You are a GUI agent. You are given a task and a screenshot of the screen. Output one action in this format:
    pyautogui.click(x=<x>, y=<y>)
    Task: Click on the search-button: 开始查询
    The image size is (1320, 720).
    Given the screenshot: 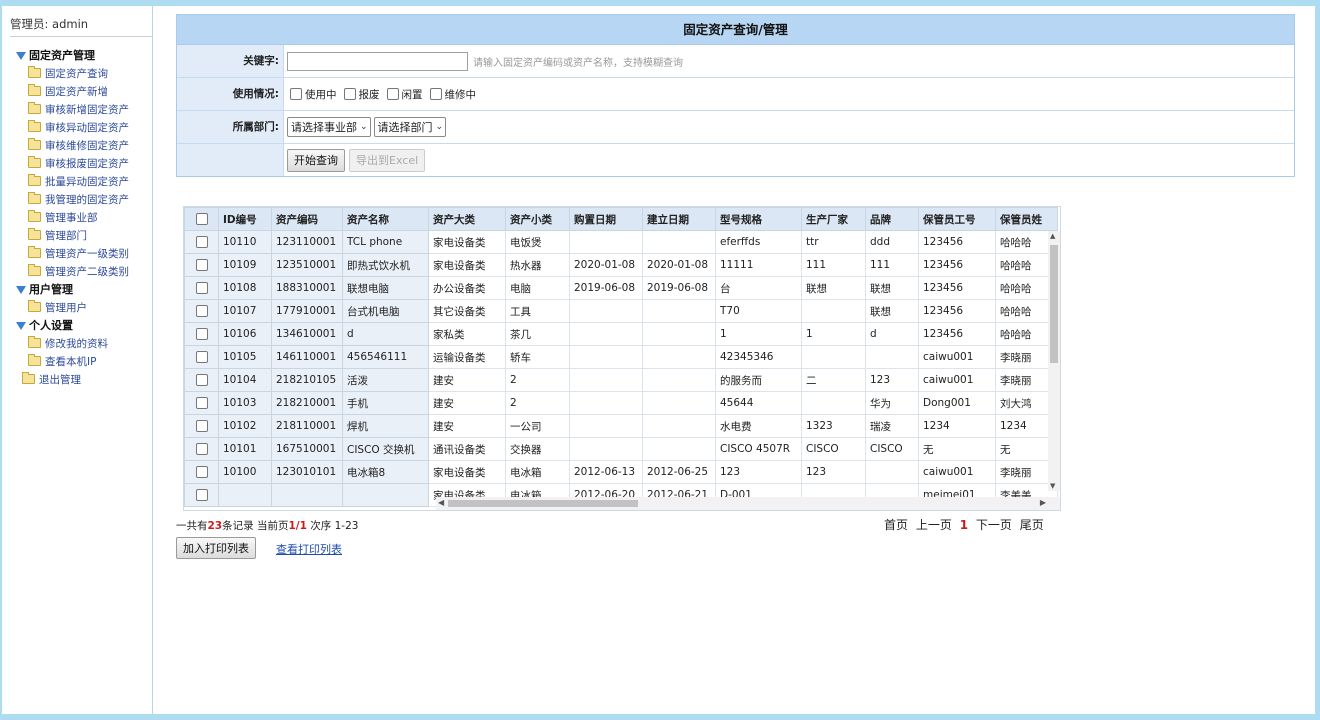 What is the action you would take?
    pyautogui.click(x=316, y=160)
    